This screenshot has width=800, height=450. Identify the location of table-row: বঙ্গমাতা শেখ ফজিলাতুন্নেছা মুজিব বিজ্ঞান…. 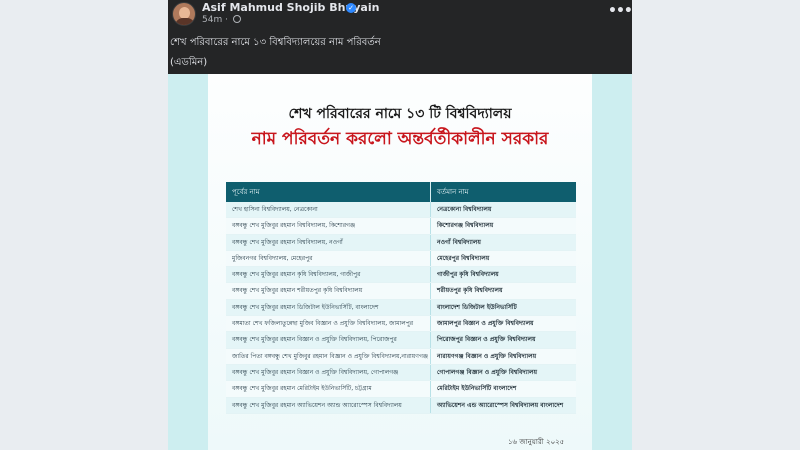
(401, 324).